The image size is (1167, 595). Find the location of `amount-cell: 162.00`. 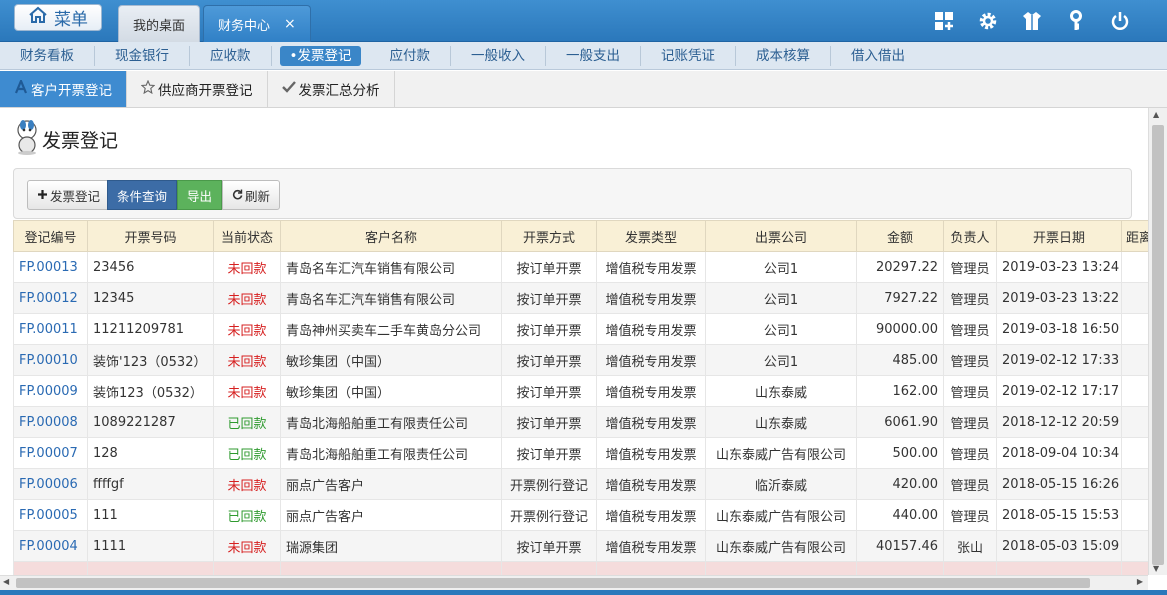

amount-cell: 162.00 is located at coordinates (900, 391).